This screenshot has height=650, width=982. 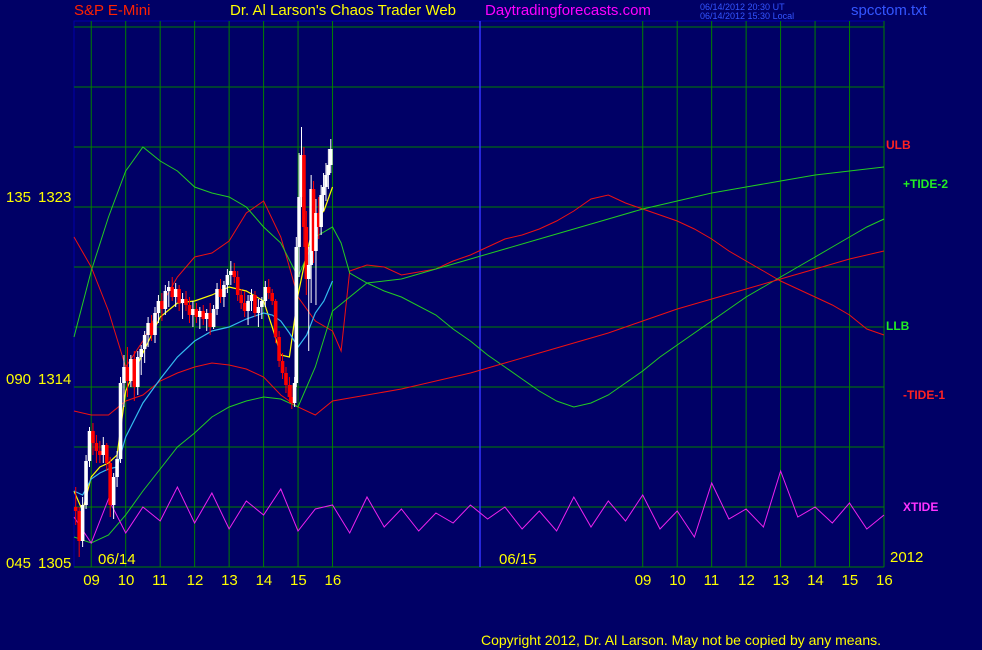 What do you see at coordinates (343, 10) in the screenshot?
I see `chart-title: Dr. Al Larson's Chaos Trader Web` at bounding box center [343, 10].